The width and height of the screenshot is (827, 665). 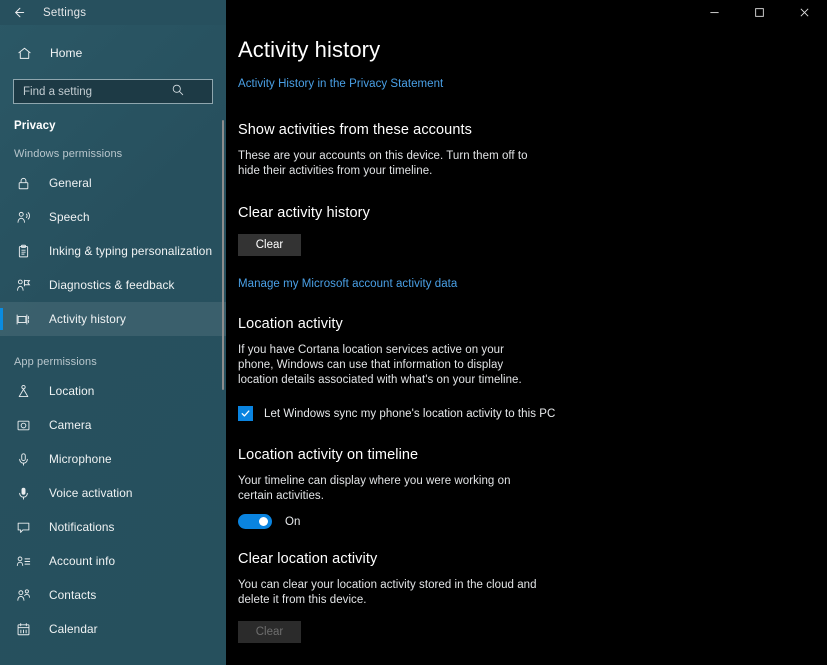 What do you see at coordinates (255, 521) in the screenshot?
I see `location-timeline-toggle` at bounding box center [255, 521].